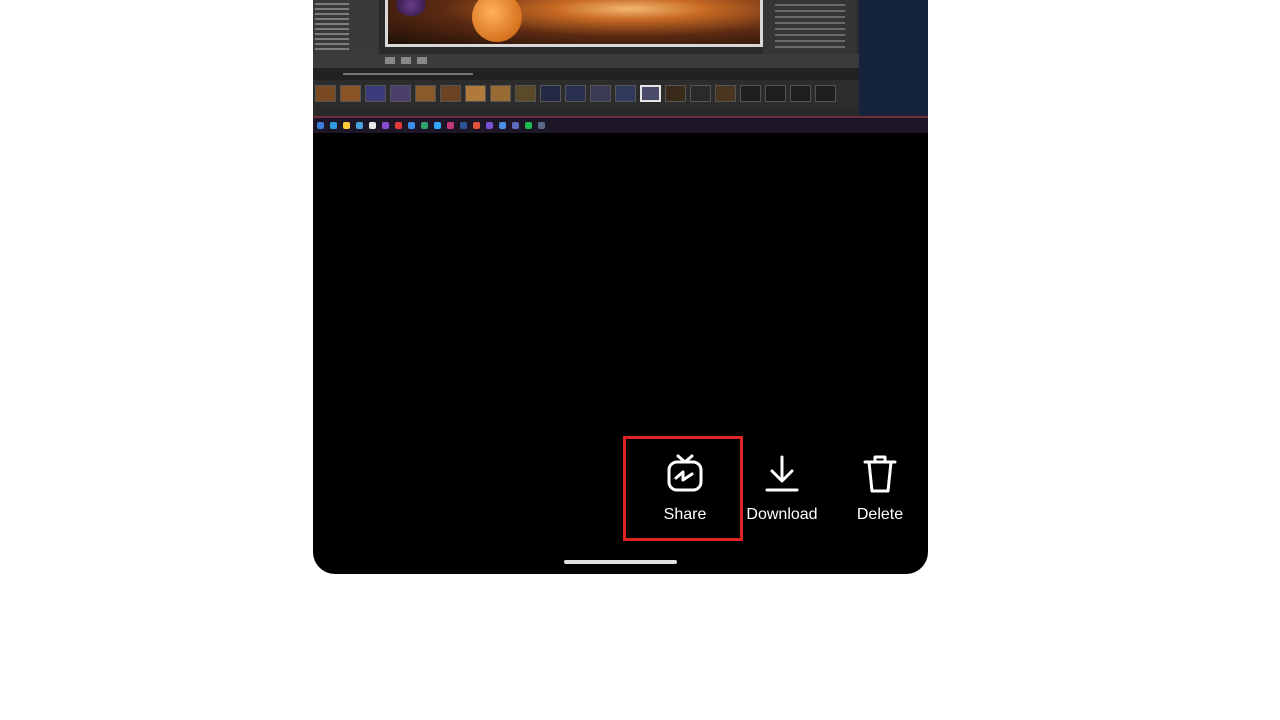 This screenshot has height=720, width=1280. I want to click on download-icon, so click(782, 473).